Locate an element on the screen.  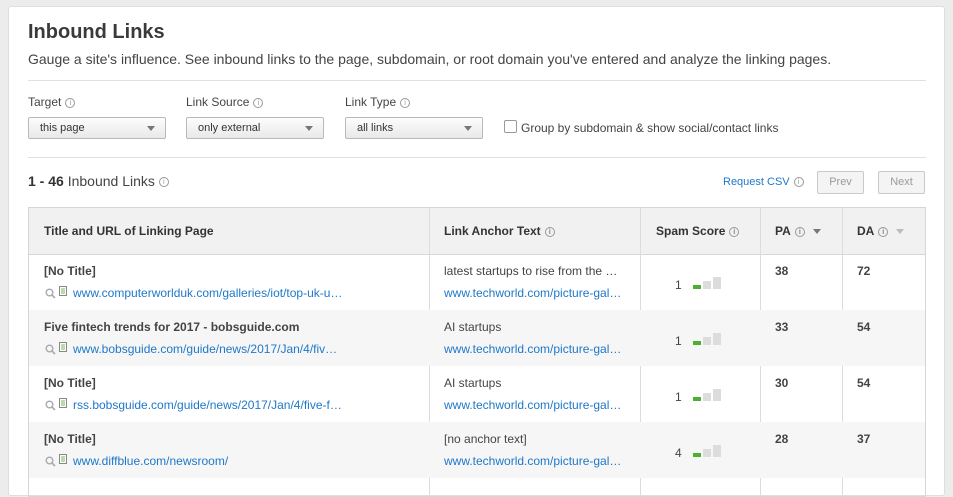
page-authority-value: 30 is located at coordinates (782, 383).